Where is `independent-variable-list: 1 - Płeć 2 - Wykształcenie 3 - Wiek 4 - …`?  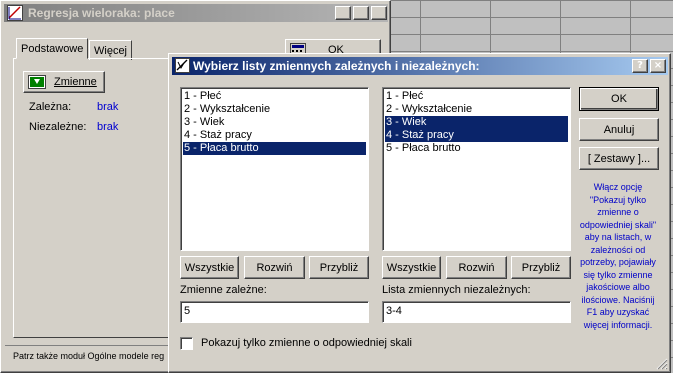
independent-variable-list: 1 - Płeć 2 - Wykształcenie 3 - Wiek 4 - … is located at coordinates (476, 169).